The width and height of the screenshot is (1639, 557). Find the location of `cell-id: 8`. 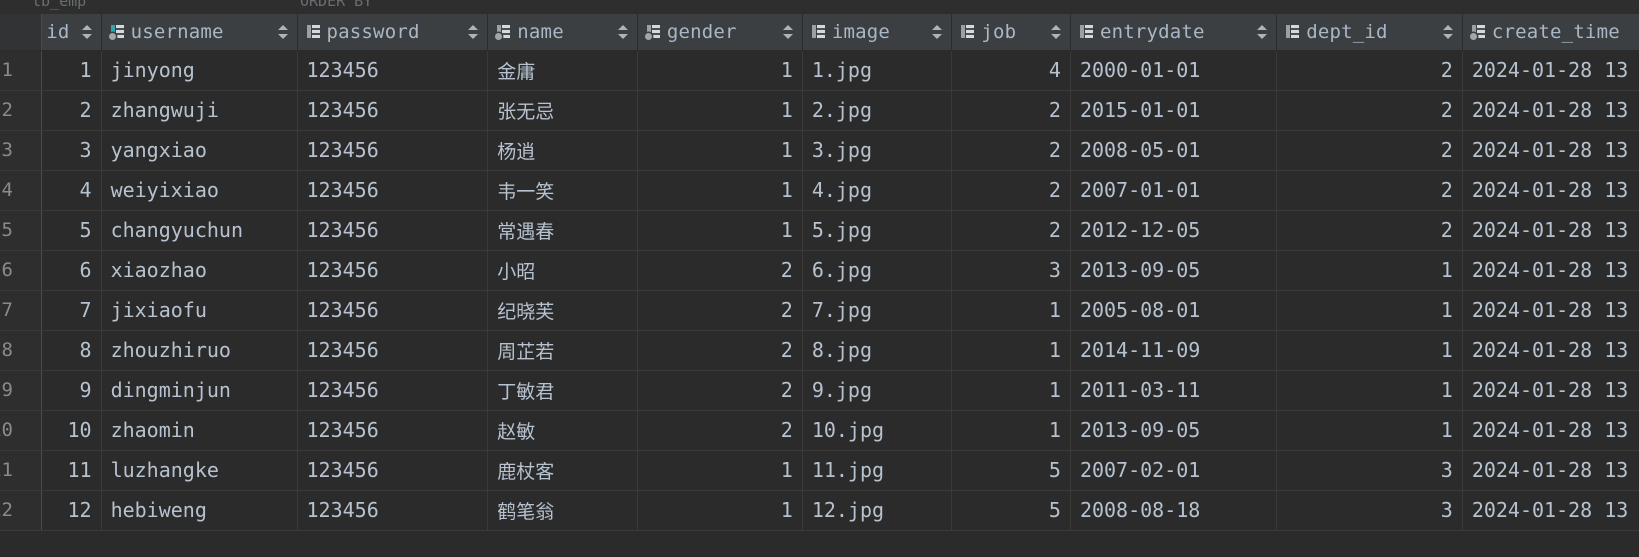

cell-id: 8 is located at coordinates (71, 350).